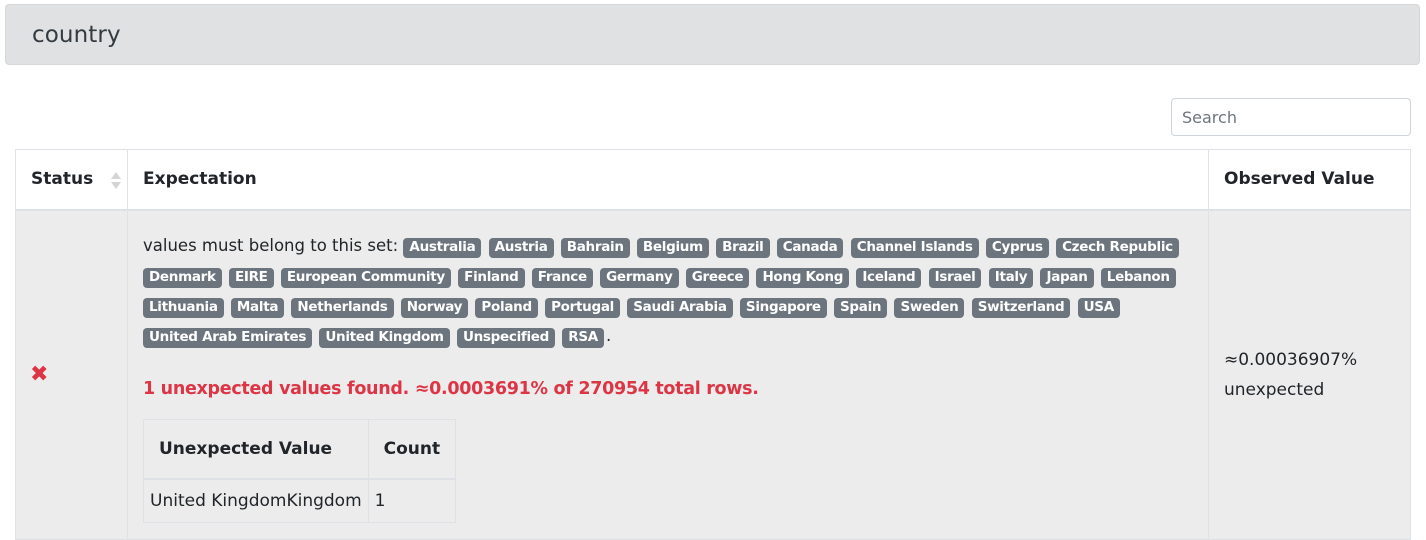 This screenshot has width=1426, height=540. I want to click on section-title: country, so click(76, 35).